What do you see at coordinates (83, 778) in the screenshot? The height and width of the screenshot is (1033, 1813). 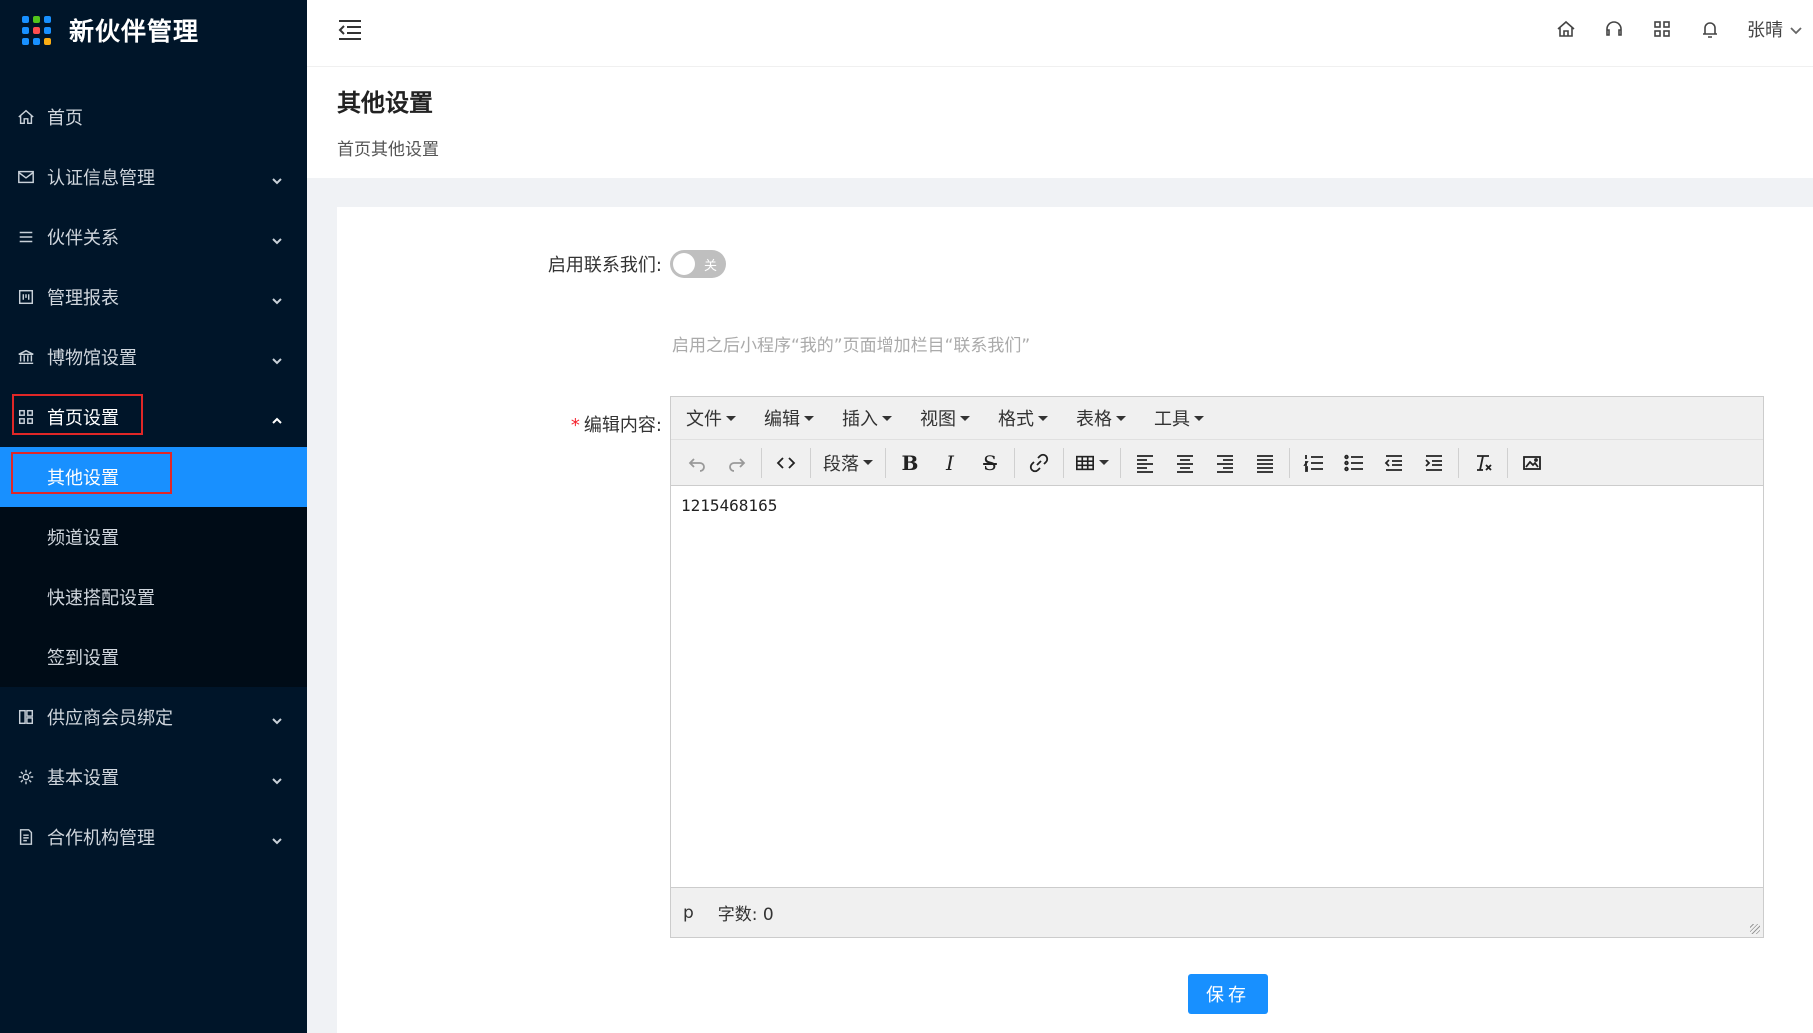 I see `sidebar-item-label: 基本设置` at bounding box center [83, 778].